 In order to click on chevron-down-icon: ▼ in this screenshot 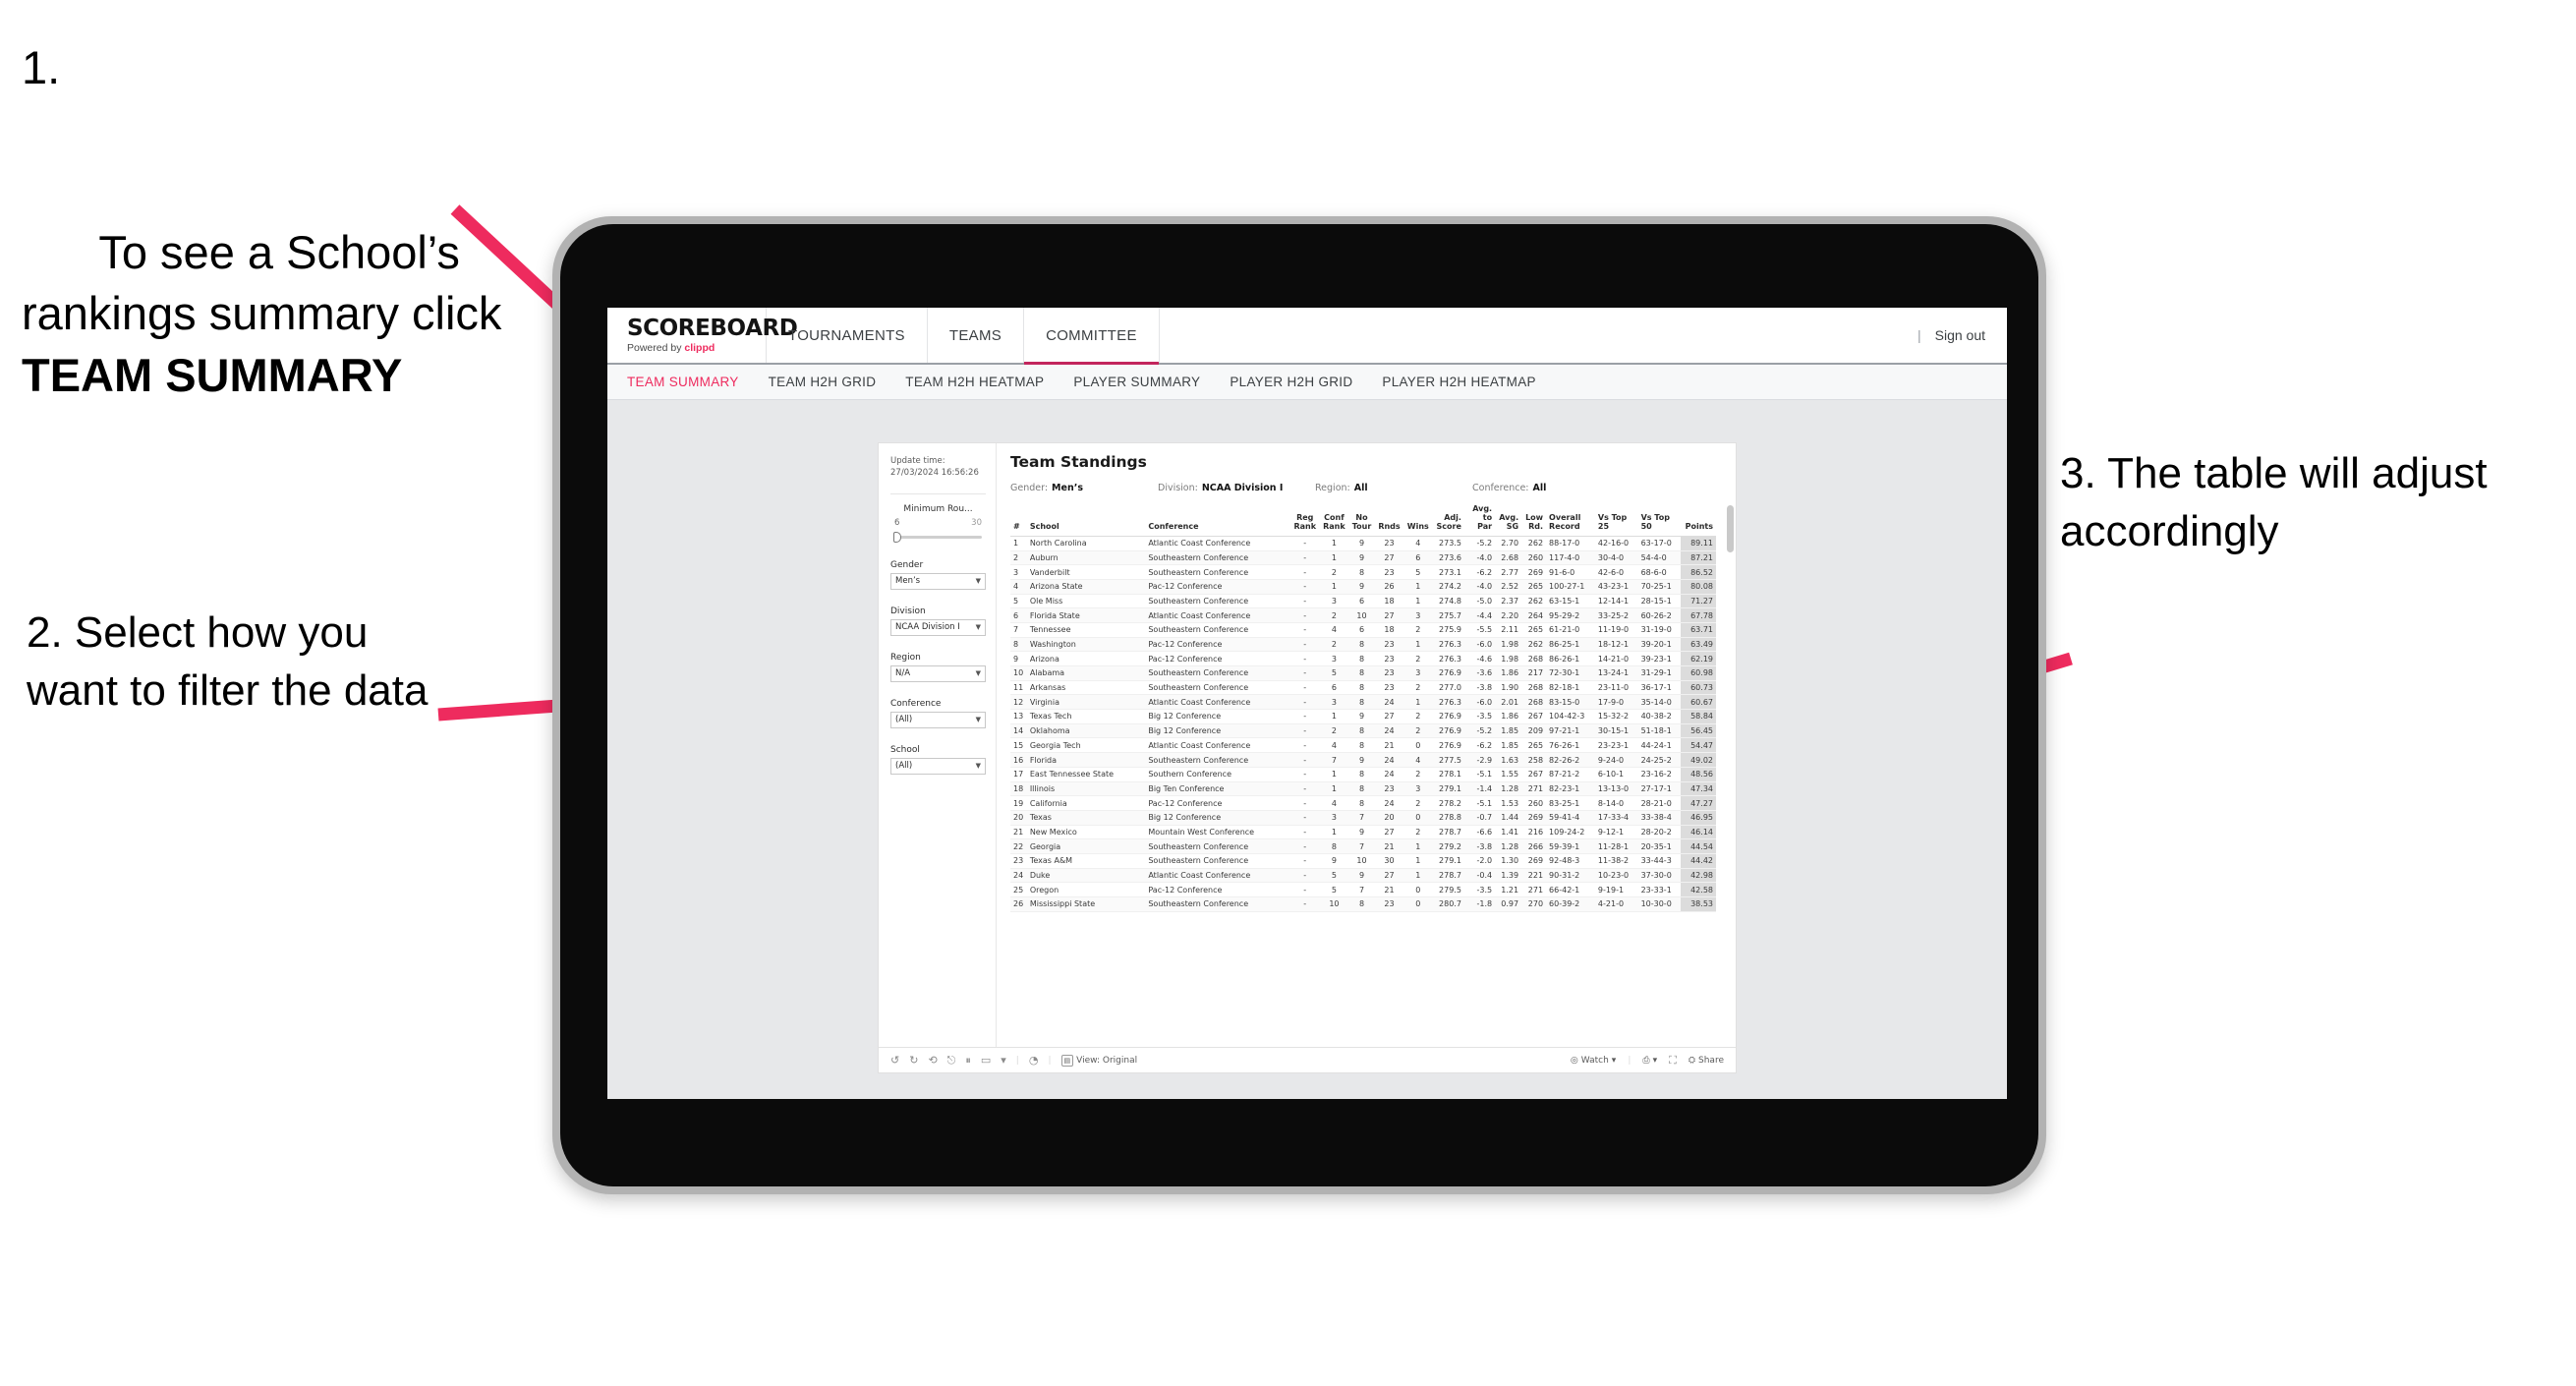, I will do `click(978, 767)`.